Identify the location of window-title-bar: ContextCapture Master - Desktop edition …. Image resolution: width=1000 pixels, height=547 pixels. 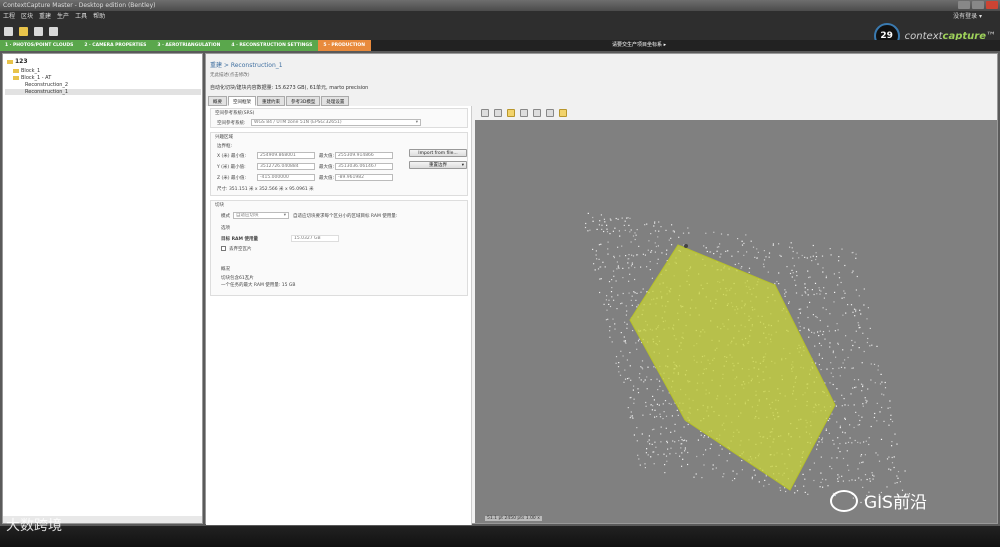
(500, 5).